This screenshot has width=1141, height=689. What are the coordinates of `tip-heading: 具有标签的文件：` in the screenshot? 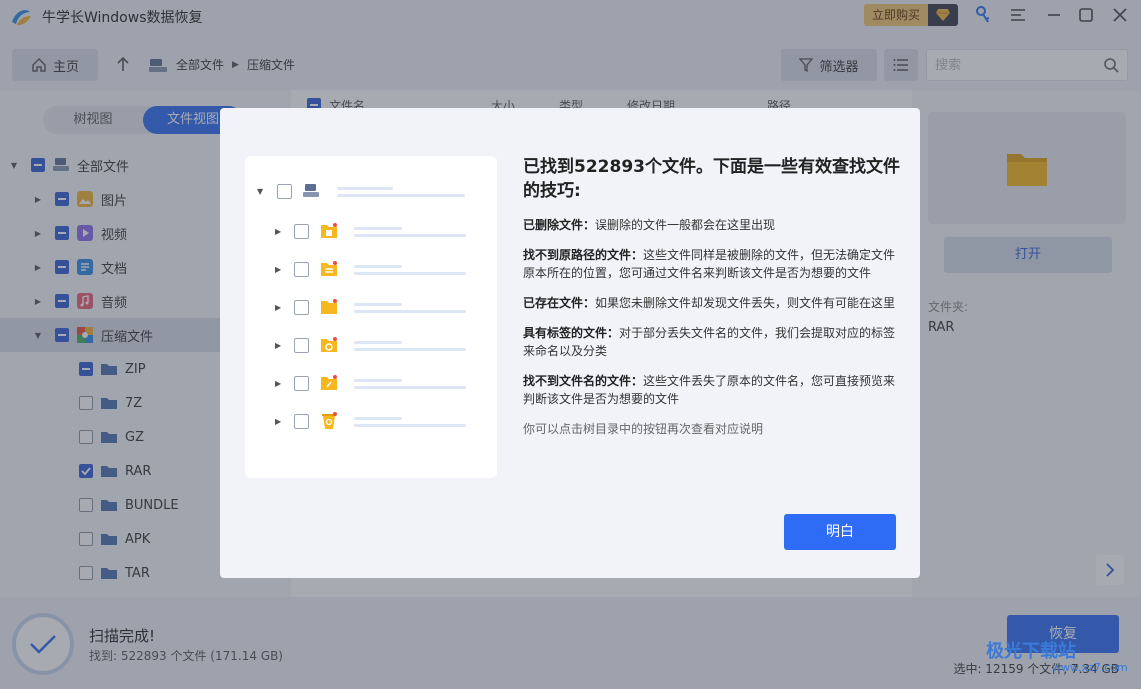 It's located at (571, 333).